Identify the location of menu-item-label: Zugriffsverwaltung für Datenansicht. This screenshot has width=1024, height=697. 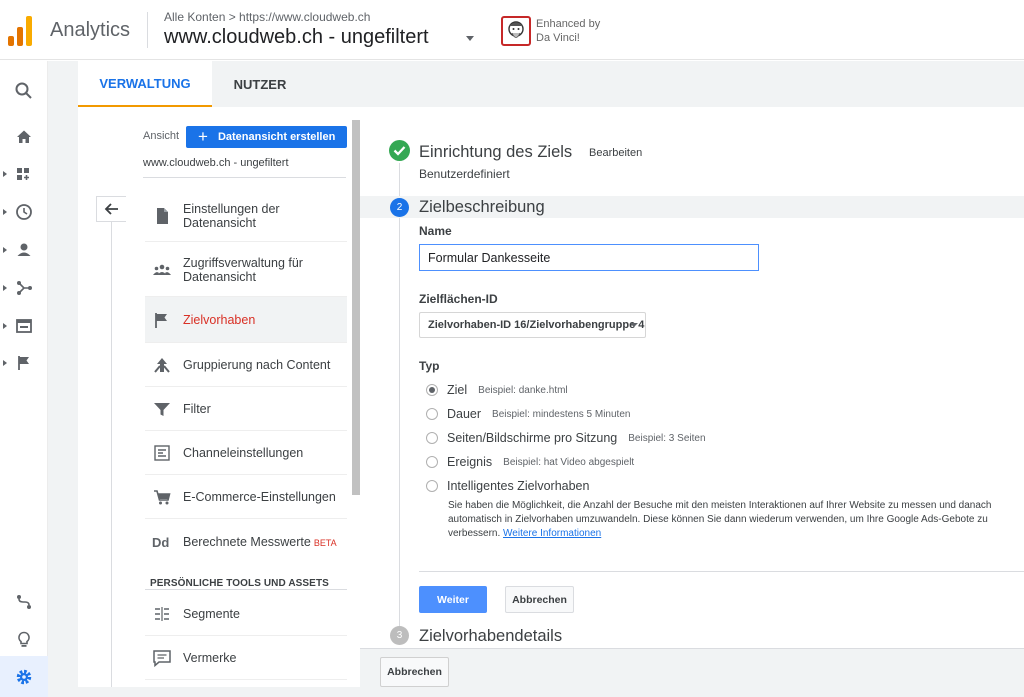
(243, 270).